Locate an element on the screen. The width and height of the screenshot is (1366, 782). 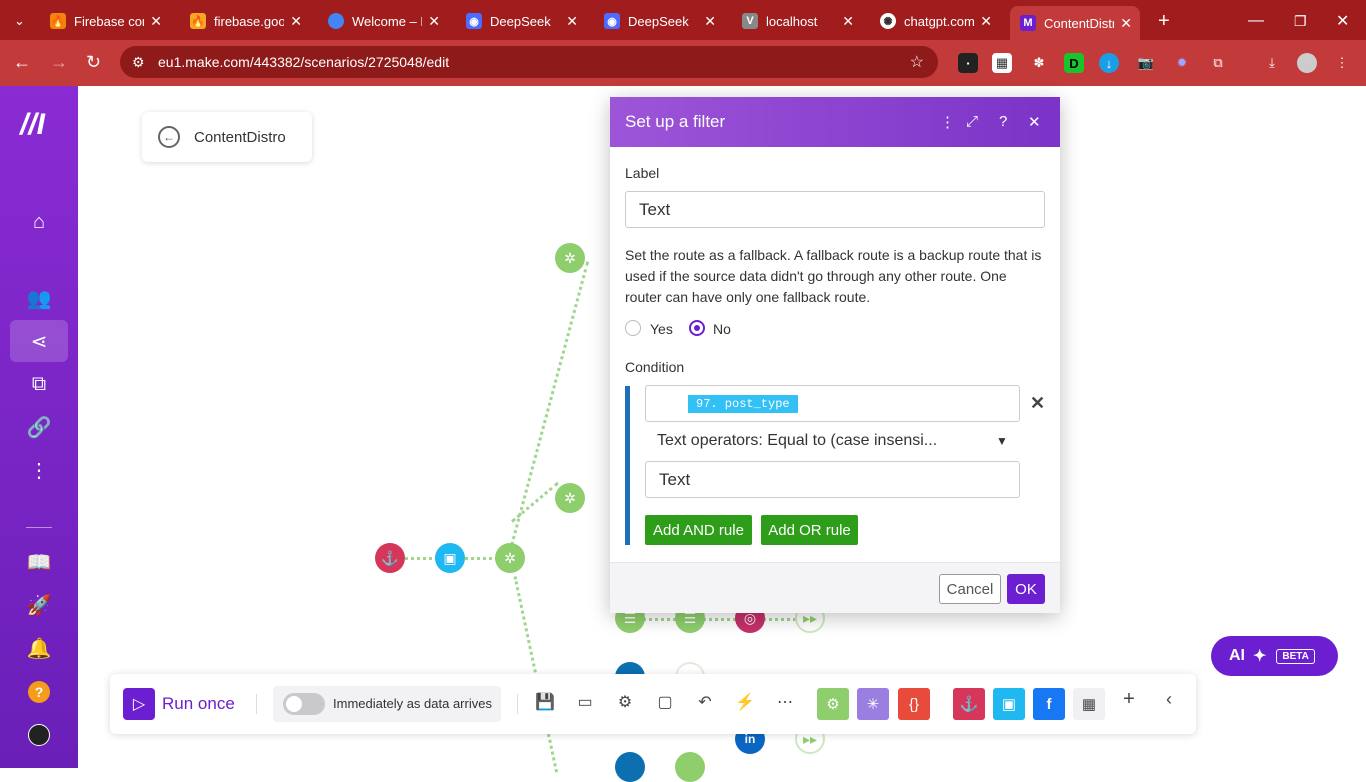
new-tab-button: + is located at coordinates (1161, 21).